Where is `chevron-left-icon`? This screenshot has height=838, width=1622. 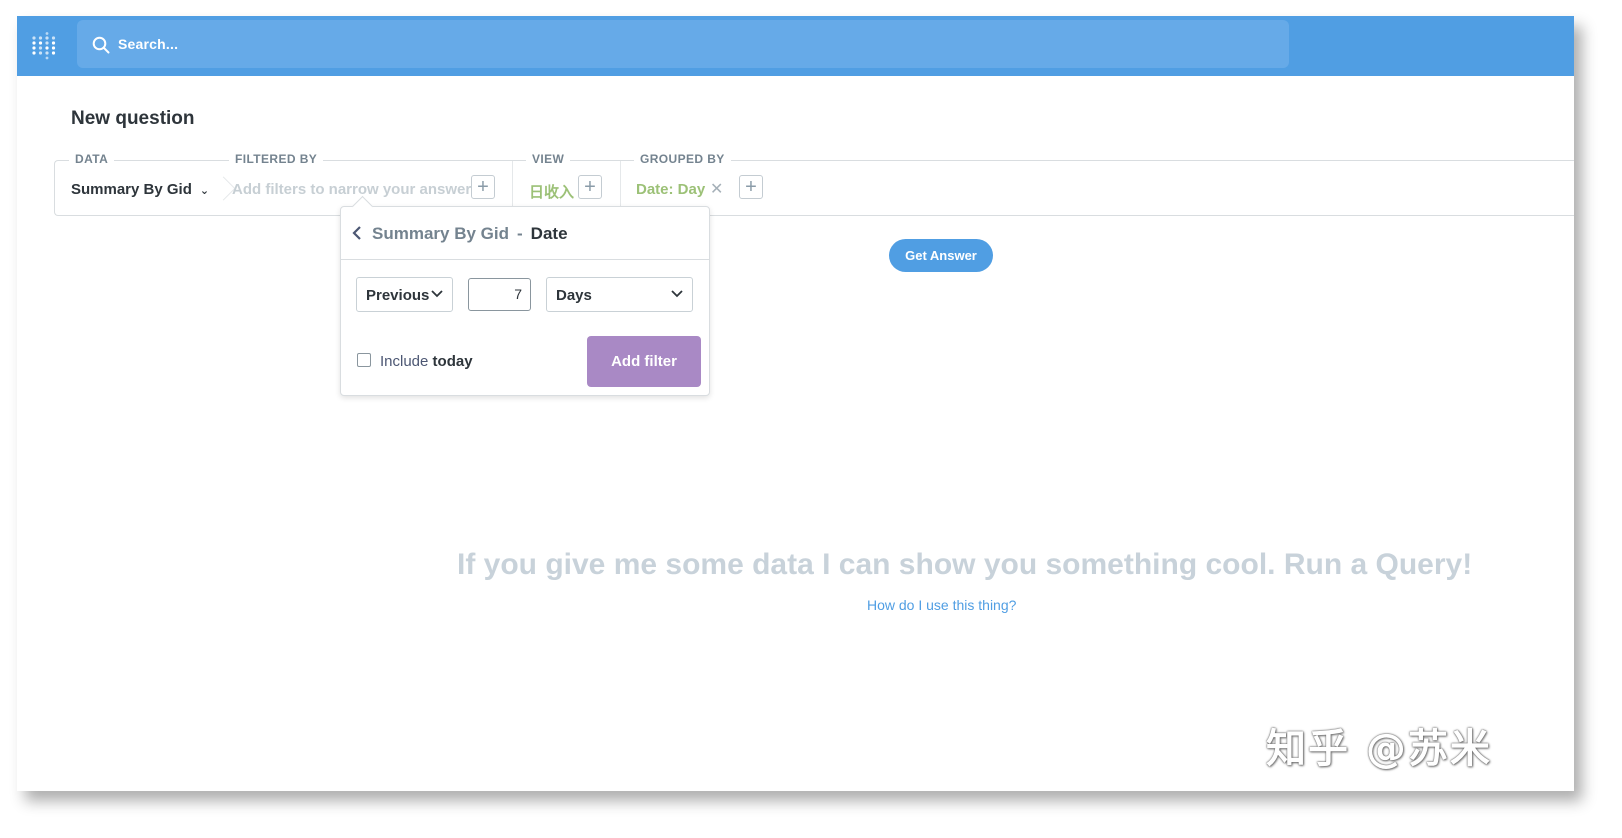 chevron-left-icon is located at coordinates (357, 233).